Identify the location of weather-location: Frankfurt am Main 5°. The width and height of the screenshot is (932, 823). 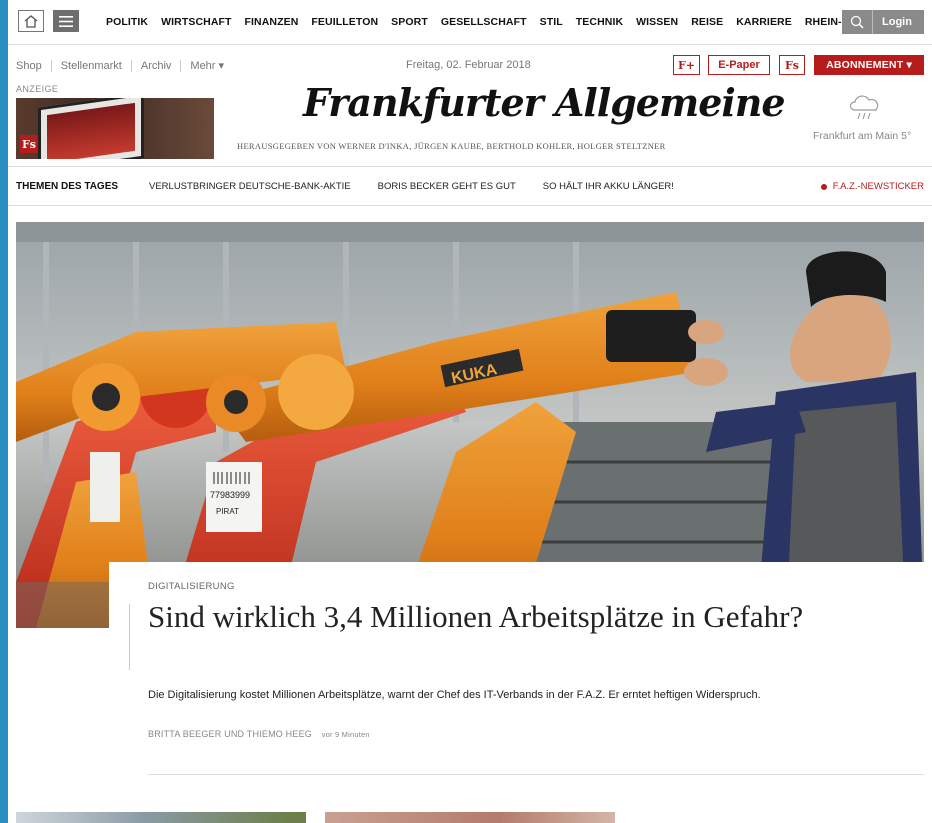
(862, 136).